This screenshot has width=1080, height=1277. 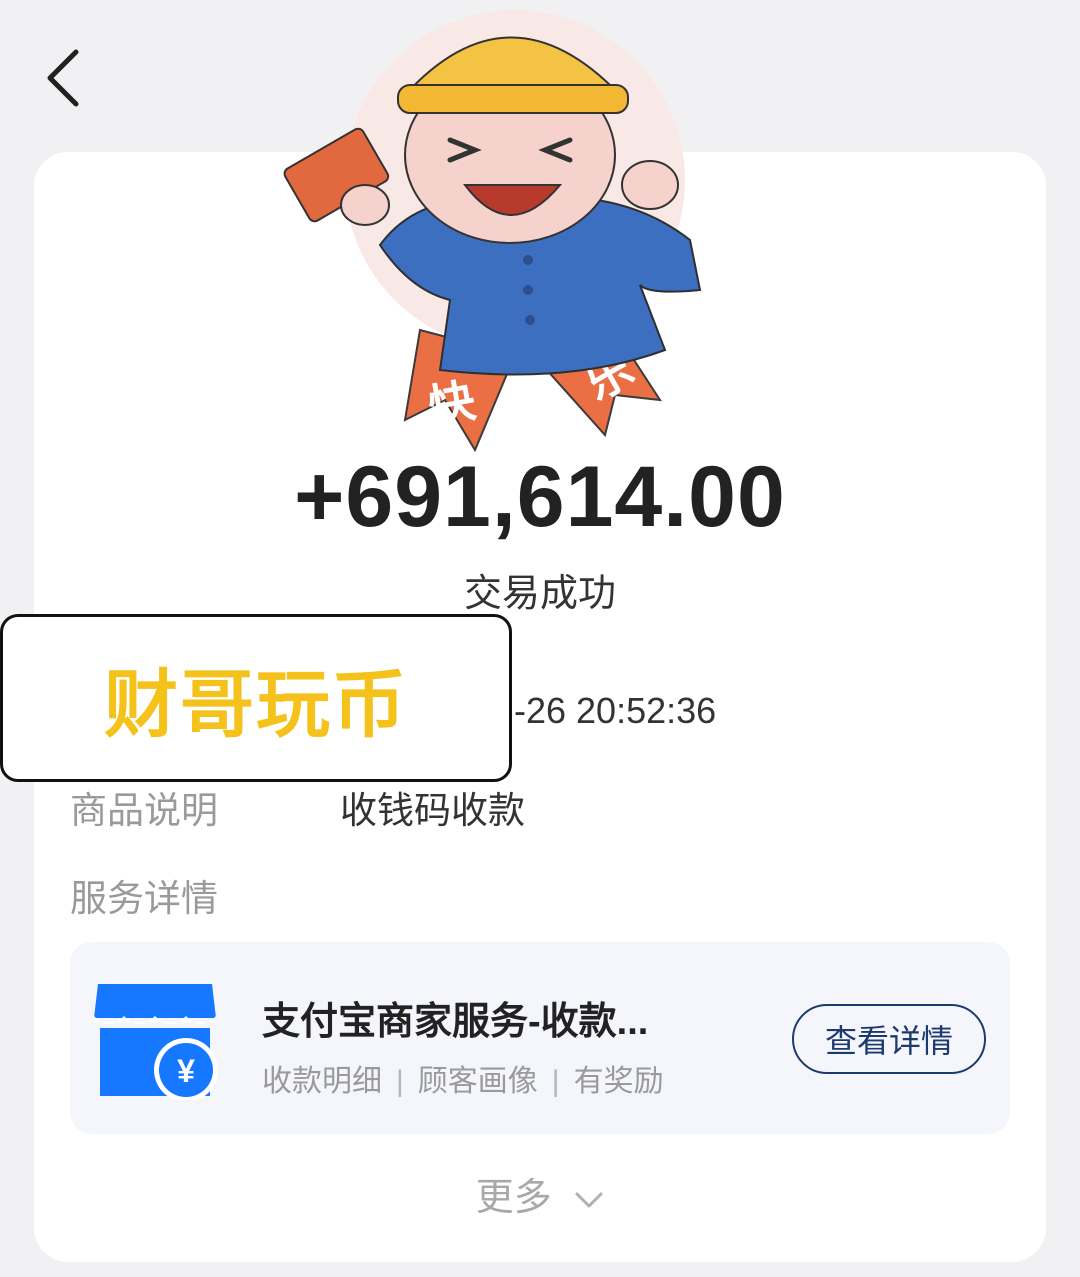 I want to click on service-tag: 有奖励, so click(x=618, y=1081).